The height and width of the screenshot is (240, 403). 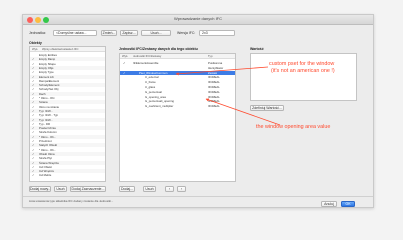 I want to click on arrow-up-icon: ‹, so click(x=169, y=189).